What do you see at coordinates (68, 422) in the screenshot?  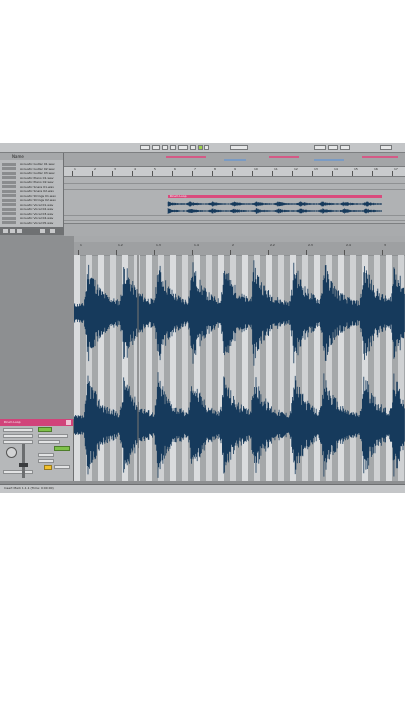 I see `clip-activator-button` at bounding box center [68, 422].